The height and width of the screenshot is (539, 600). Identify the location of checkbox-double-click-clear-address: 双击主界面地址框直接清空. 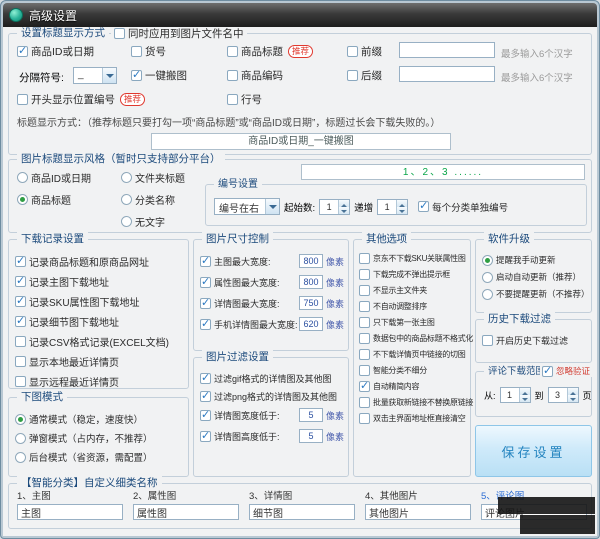
(413, 418).